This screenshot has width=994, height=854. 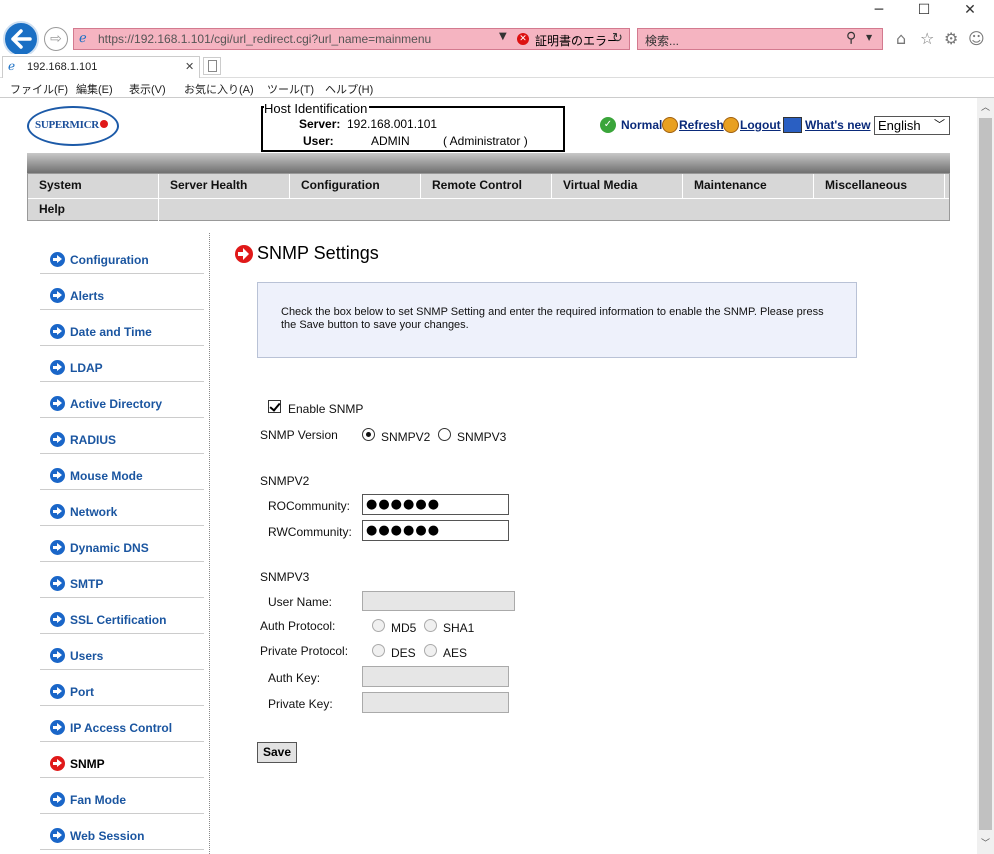 I want to click on md5-radio, so click(x=378, y=625).